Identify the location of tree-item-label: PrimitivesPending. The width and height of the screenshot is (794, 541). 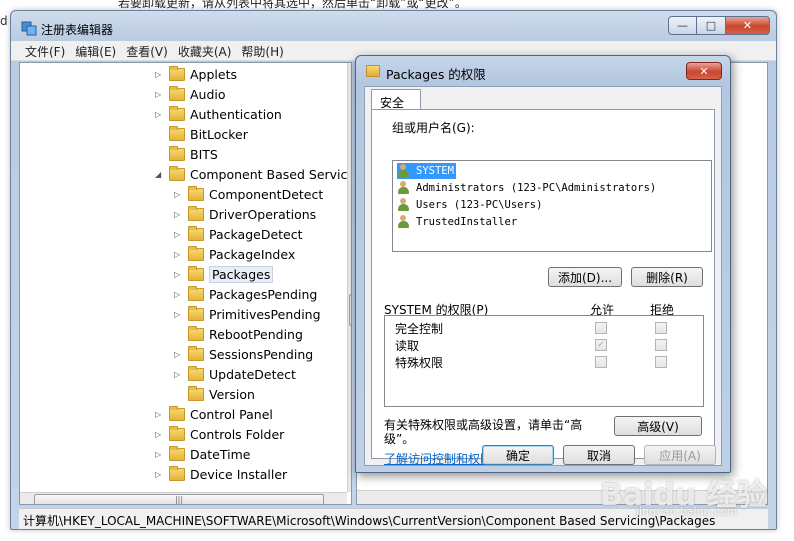
(265, 314).